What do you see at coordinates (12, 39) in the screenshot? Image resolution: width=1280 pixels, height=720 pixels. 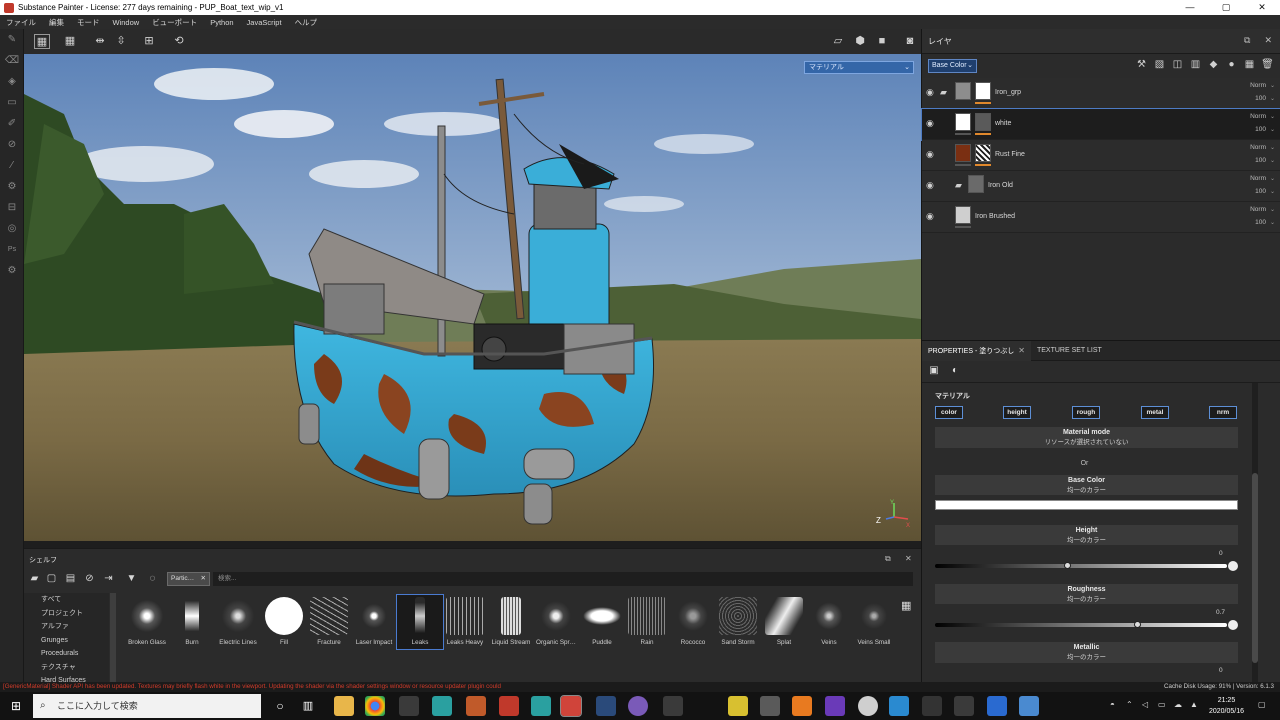 I see `paint-brush-icon: ✎` at bounding box center [12, 39].